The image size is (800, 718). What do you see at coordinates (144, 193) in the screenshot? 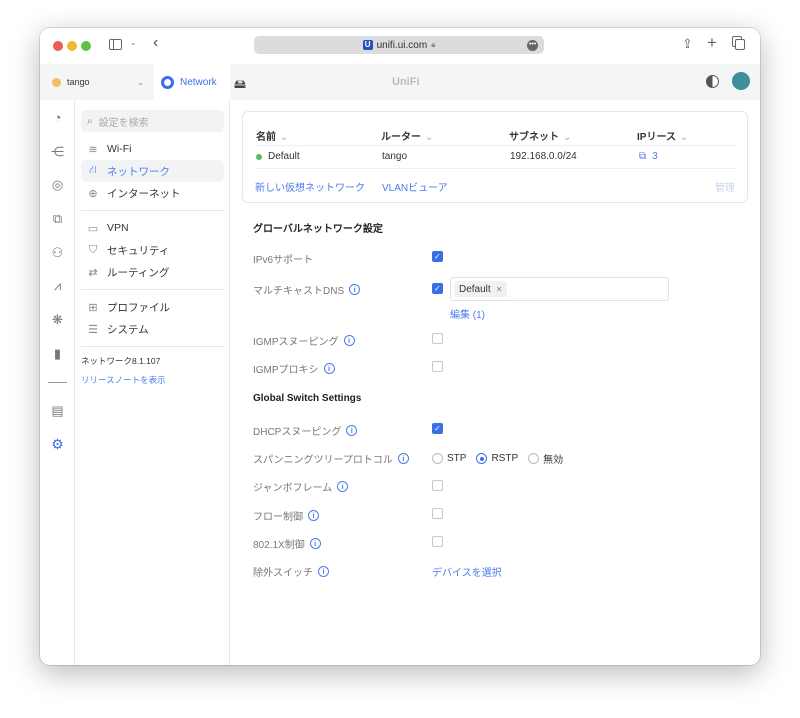
I see `sidebar-item-label: インターネット` at bounding box center [144, 193].